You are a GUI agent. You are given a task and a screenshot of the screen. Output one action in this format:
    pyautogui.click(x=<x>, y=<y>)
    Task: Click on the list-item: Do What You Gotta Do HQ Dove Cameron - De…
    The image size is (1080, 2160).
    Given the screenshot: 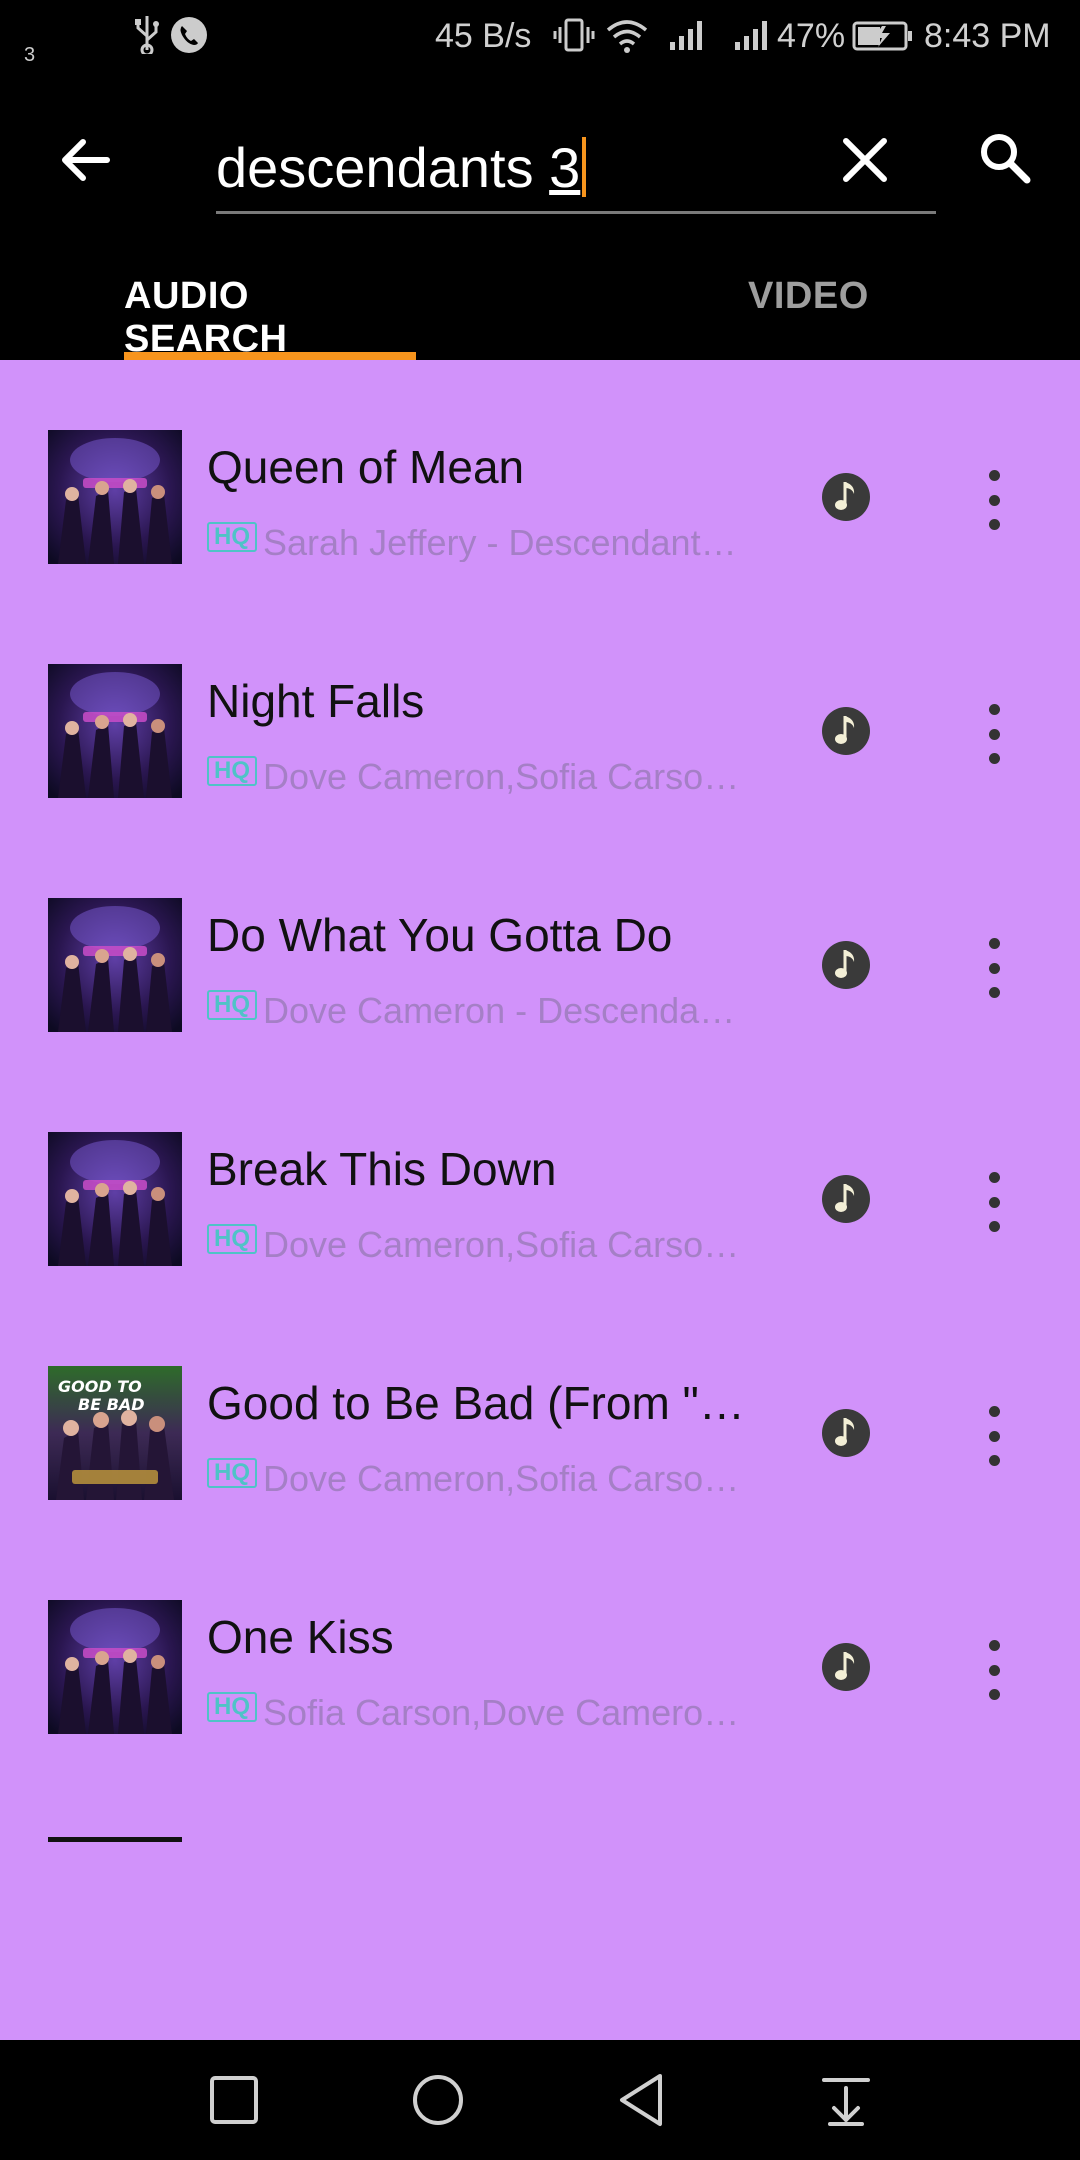 What is the action you would take?
    pyautogui.click(x=540, y=1015)
    